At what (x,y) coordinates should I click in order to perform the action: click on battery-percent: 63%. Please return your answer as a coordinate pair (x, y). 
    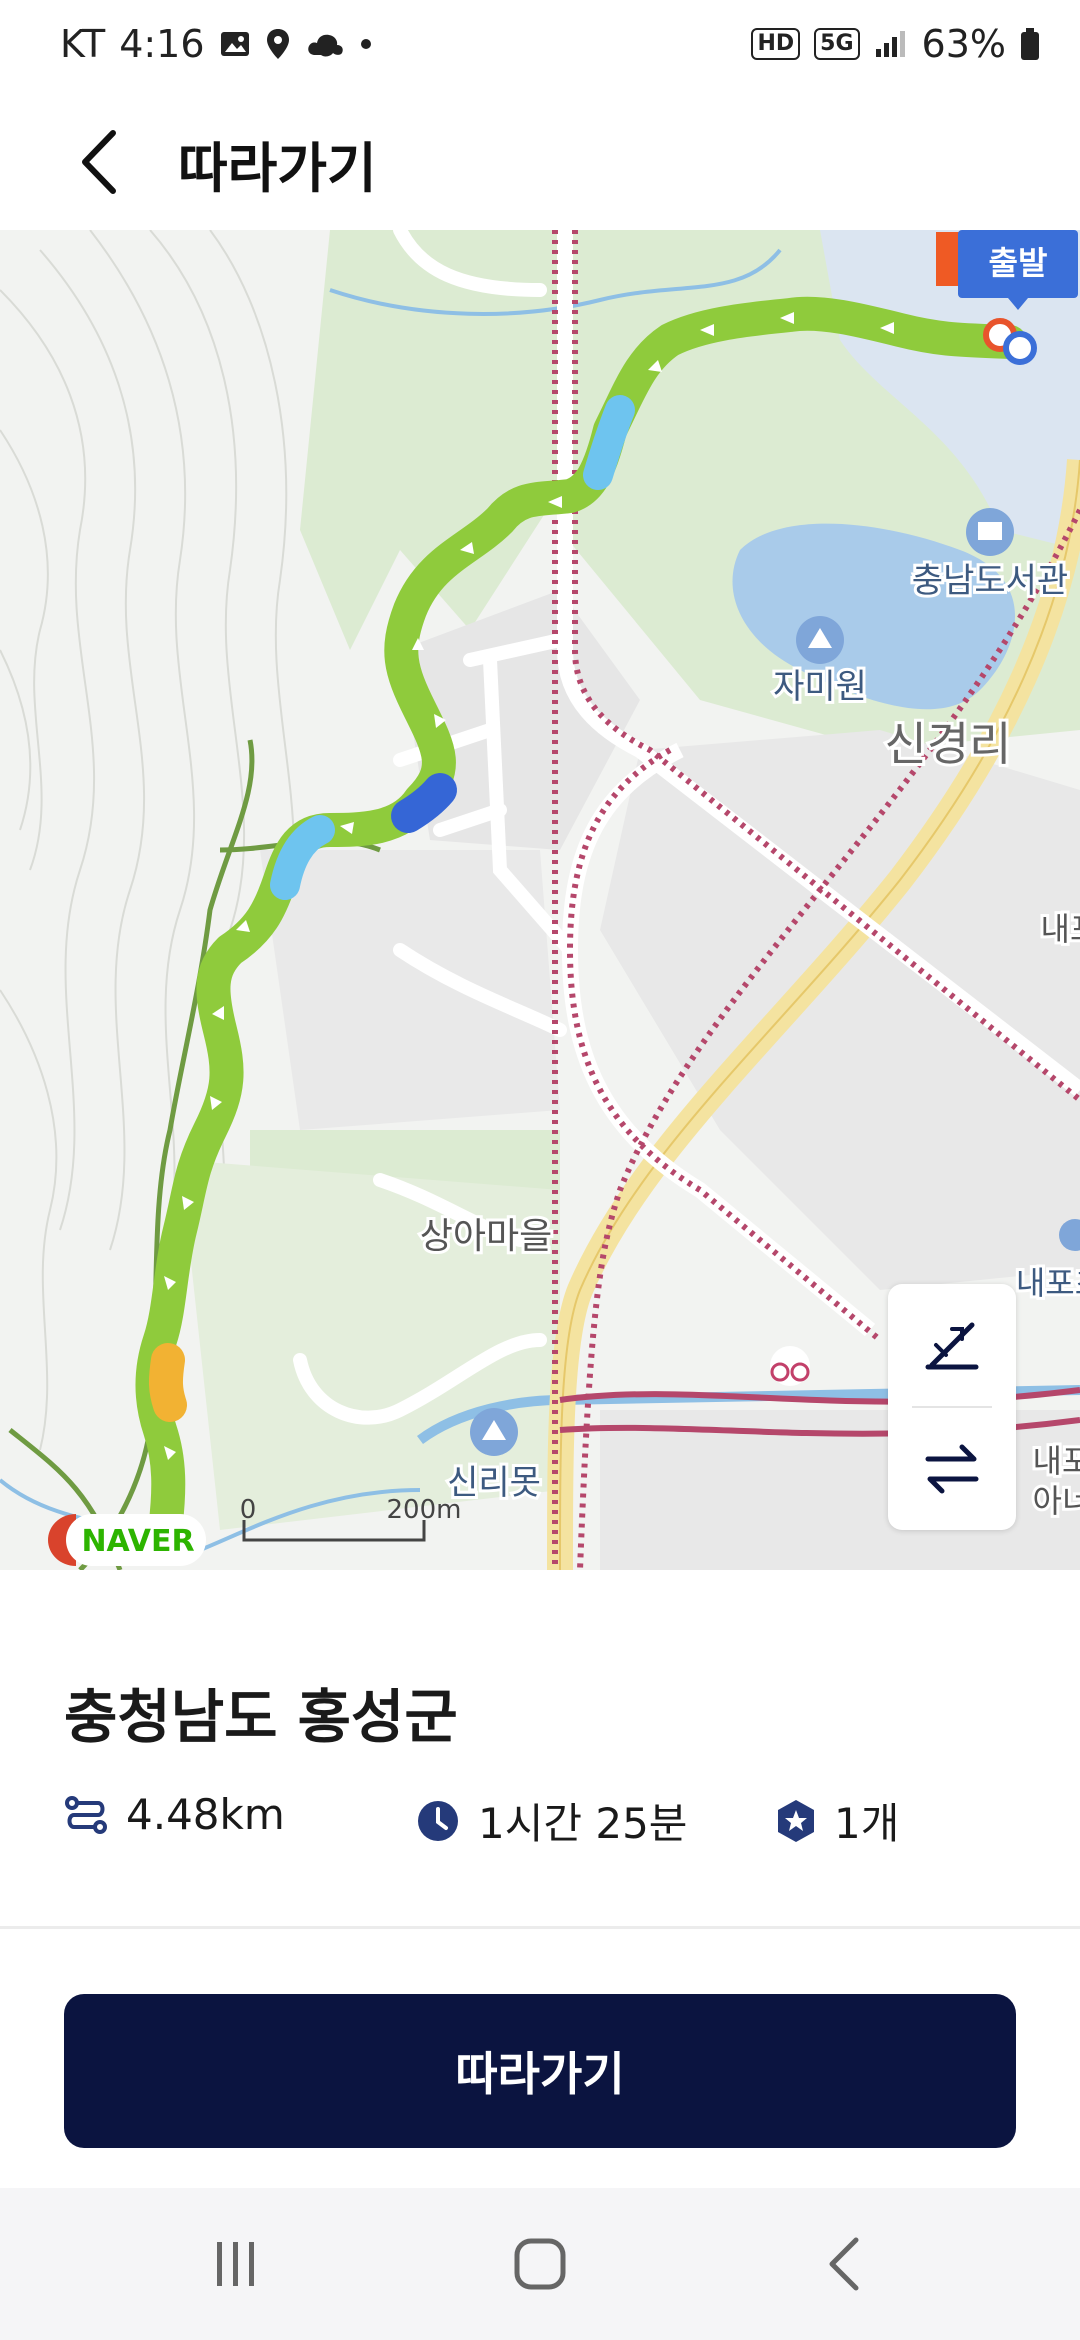
    Looking at the image, I should click on (963, 44).